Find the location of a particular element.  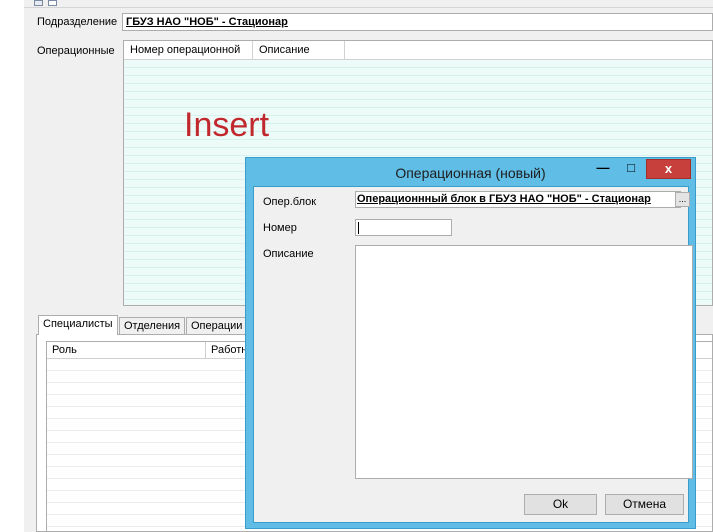

minimize-button: — is located at coordinates (603, 169).